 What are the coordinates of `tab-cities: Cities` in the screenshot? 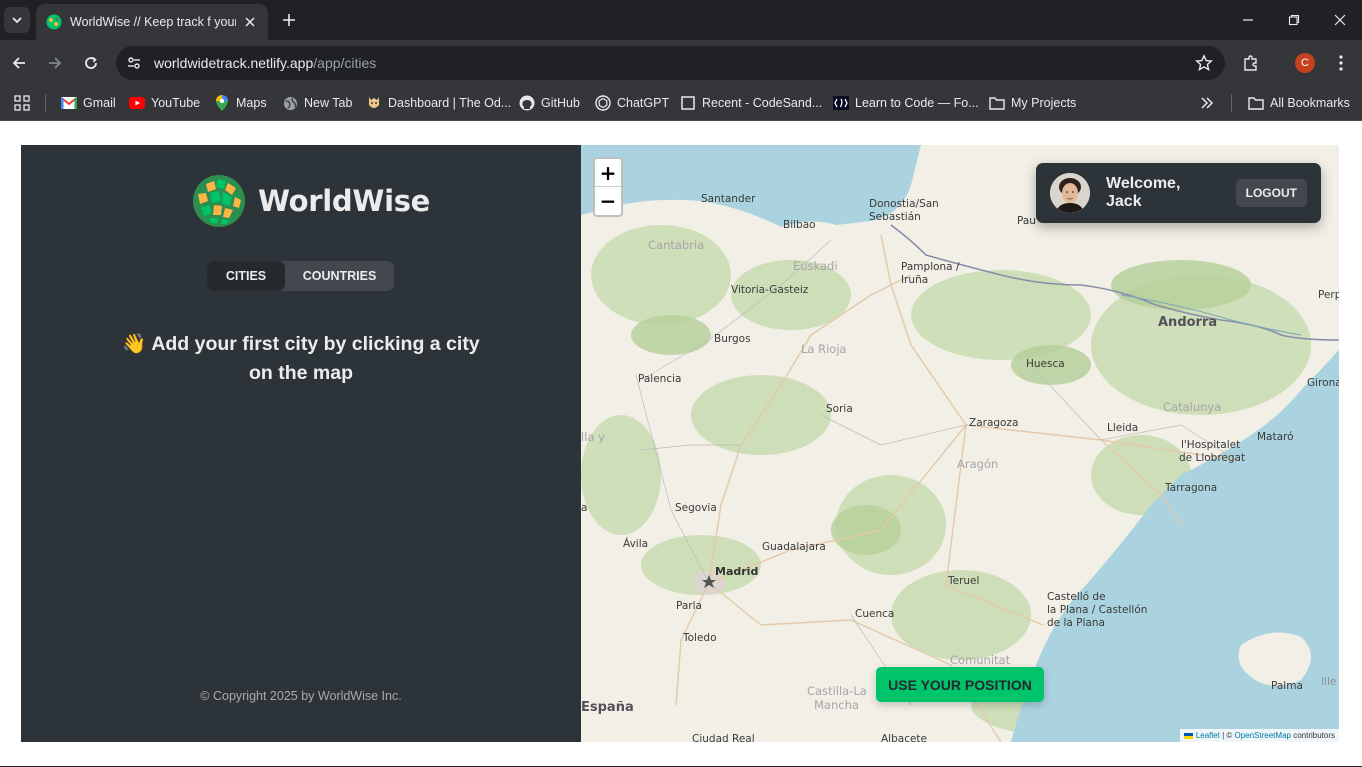 It's located at (246, 276).